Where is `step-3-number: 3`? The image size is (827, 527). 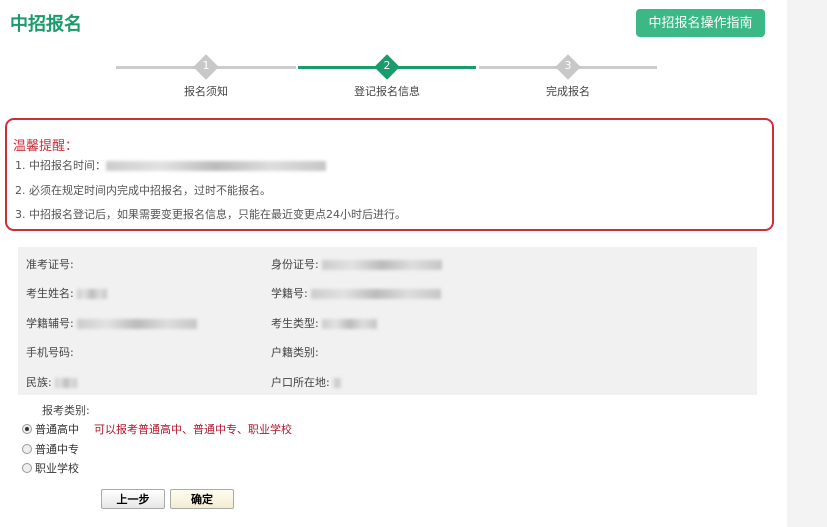
step-3-number: 3 is located at coordinates (568, 65).